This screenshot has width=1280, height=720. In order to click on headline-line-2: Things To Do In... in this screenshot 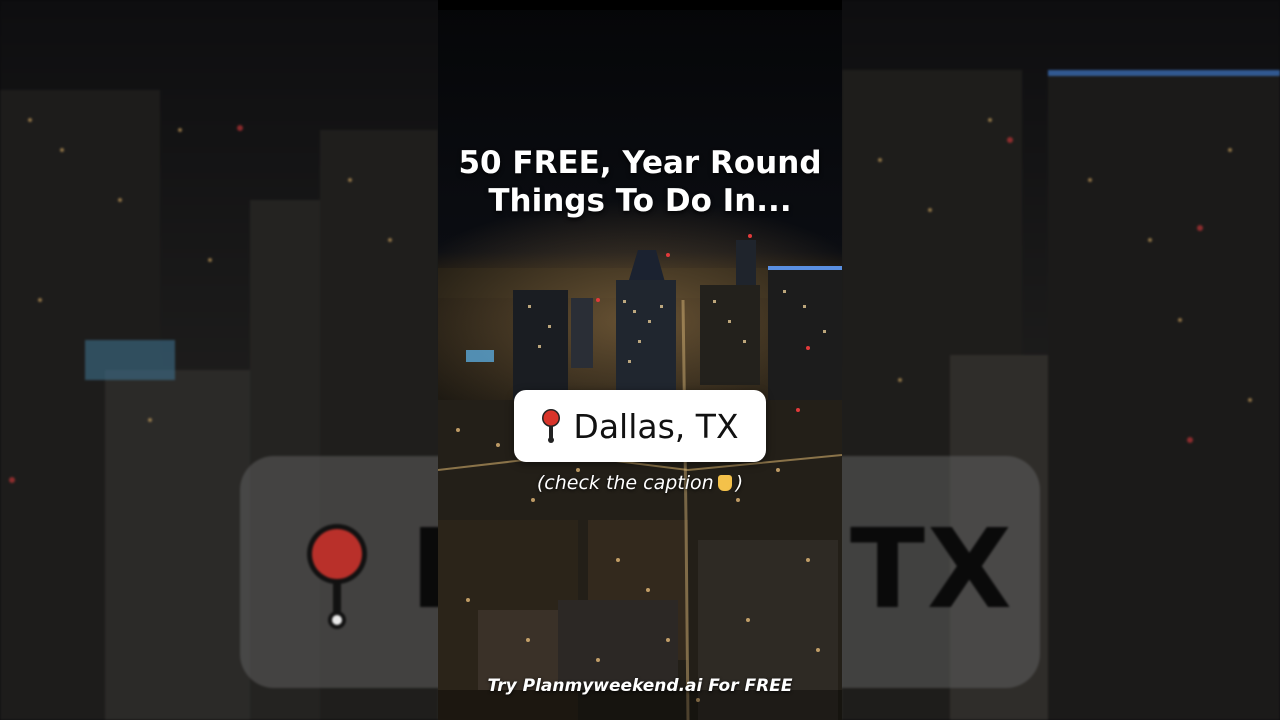, I will do `click(640, 201)`.